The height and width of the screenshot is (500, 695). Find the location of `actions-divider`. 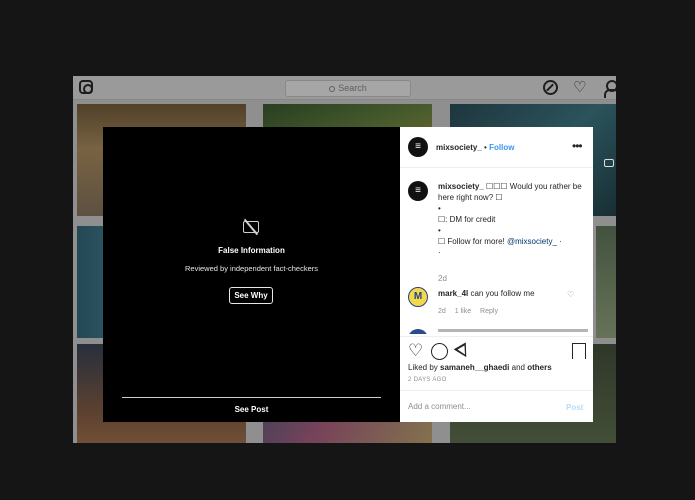

actions-divider is located at coordinates (496, 336).